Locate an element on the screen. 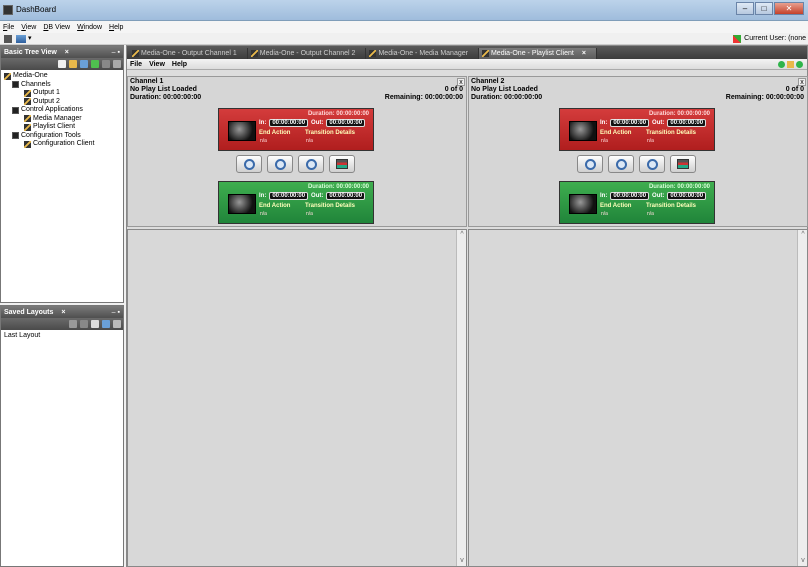  channel-title: Channel 1 is located at coordinates (147, 81).